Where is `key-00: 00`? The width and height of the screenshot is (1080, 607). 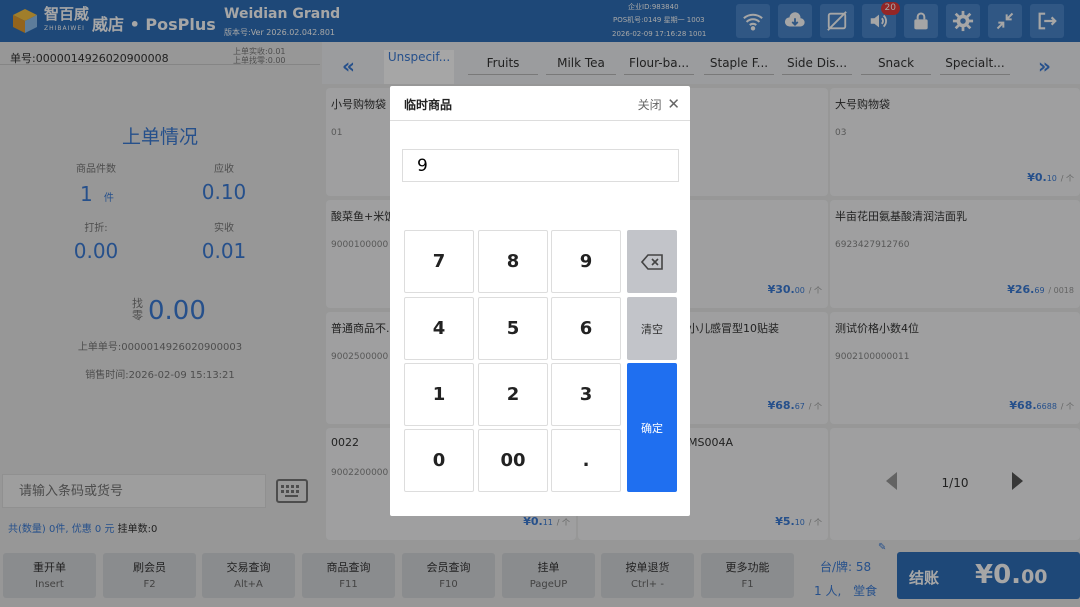 key-00: 00 is located at coordinates (513, 460).